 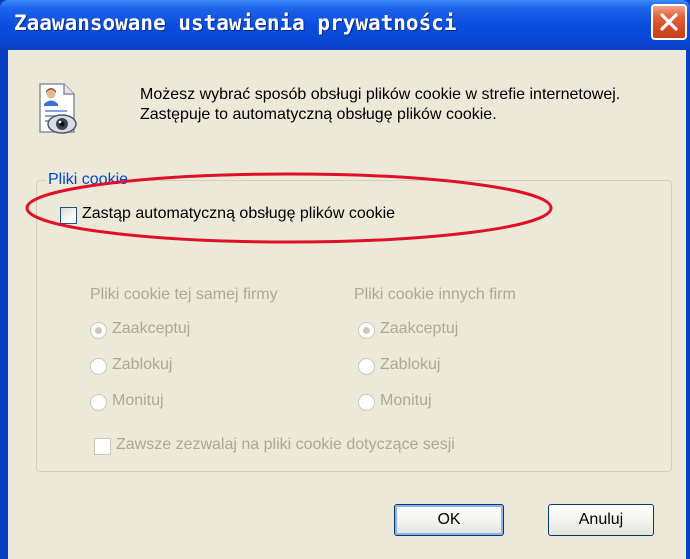 I want to click on close-icon, so click(x=669, y=22).